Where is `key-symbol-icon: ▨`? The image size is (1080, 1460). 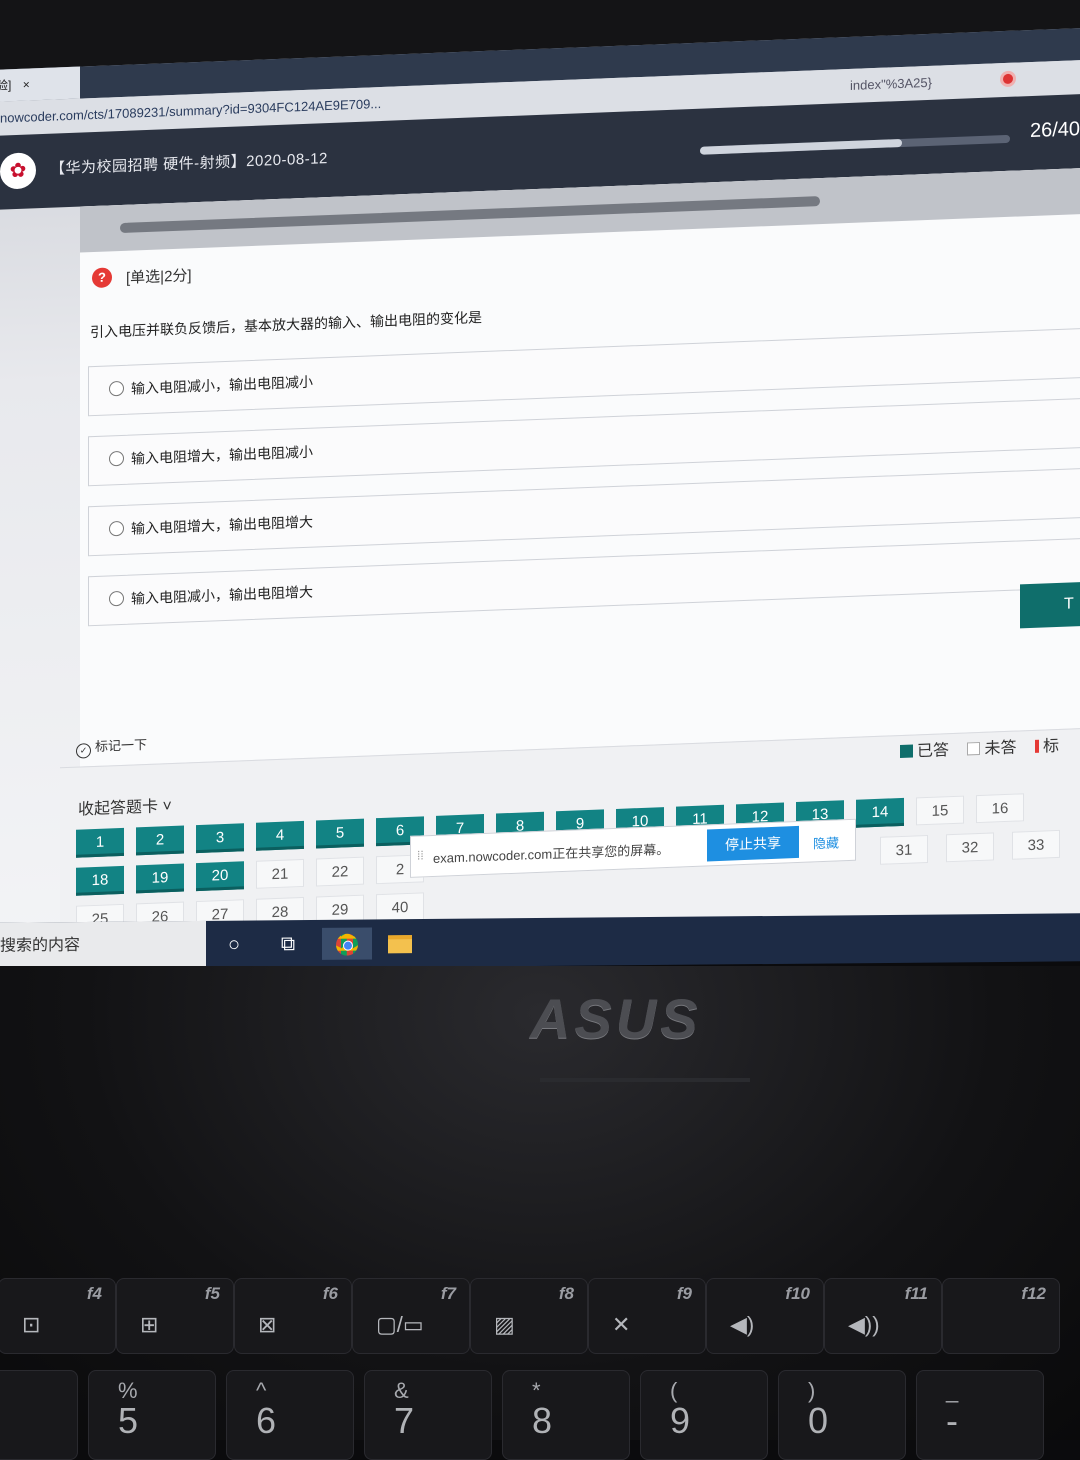 key-symbol-icon: ▨ is located at coordinates (504, 1325).